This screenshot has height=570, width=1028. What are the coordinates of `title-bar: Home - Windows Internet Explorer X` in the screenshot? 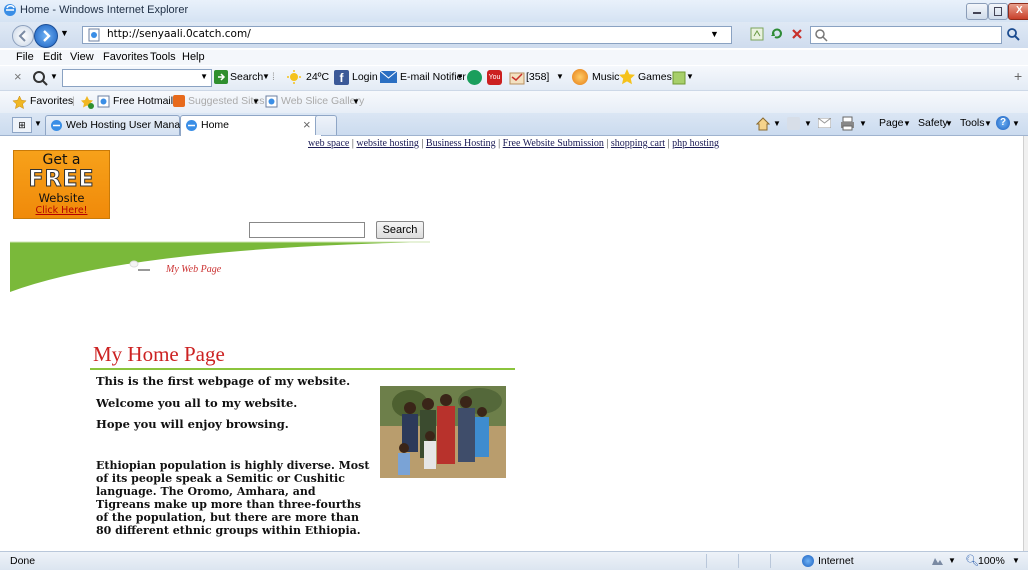 It's located at (514, 11).